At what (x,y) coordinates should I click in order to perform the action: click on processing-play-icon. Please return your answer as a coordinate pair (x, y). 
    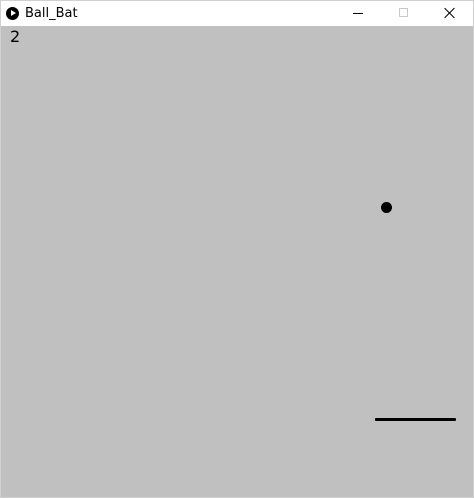
    Looking at the image, I should click on (12, 13).